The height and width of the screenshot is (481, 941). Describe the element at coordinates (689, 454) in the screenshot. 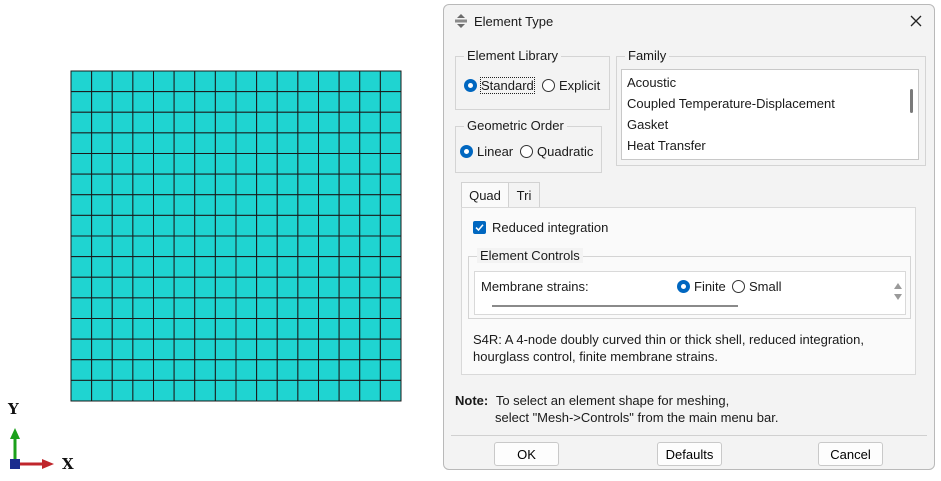

I see `defaults-button: Defaults` at that location.